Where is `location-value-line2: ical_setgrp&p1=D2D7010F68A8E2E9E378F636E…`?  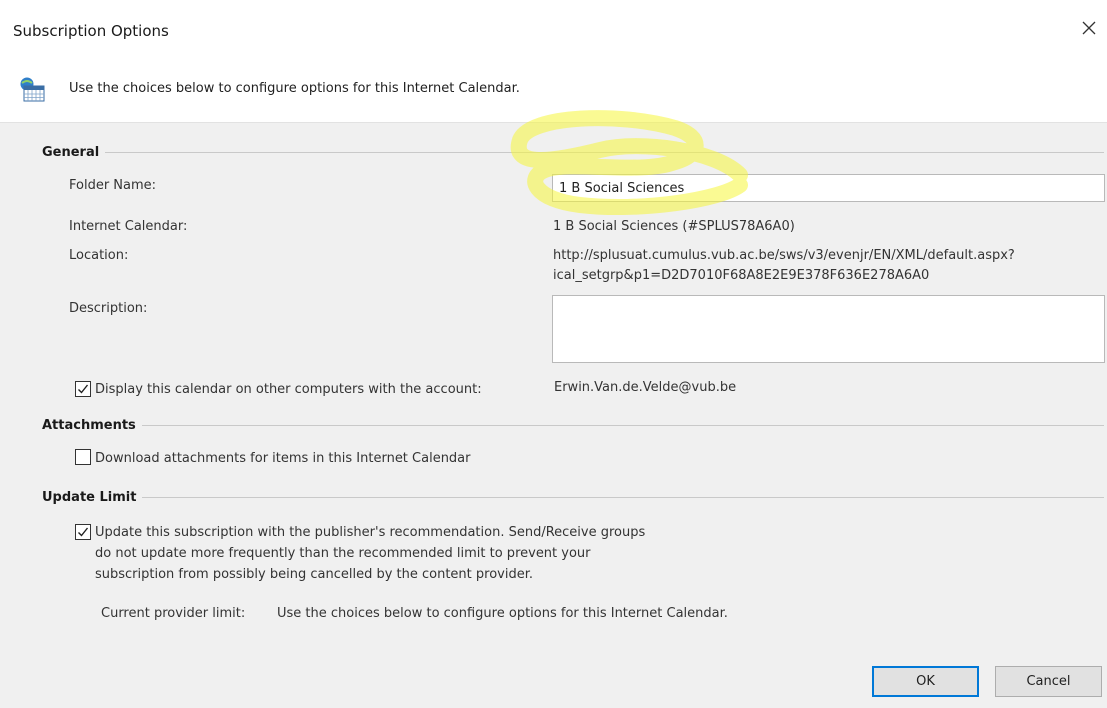 location-value-line2: ical_setgrp&p1=D2D7010F68A8E2E9E378F636E… is located at coordinates (741, 275).